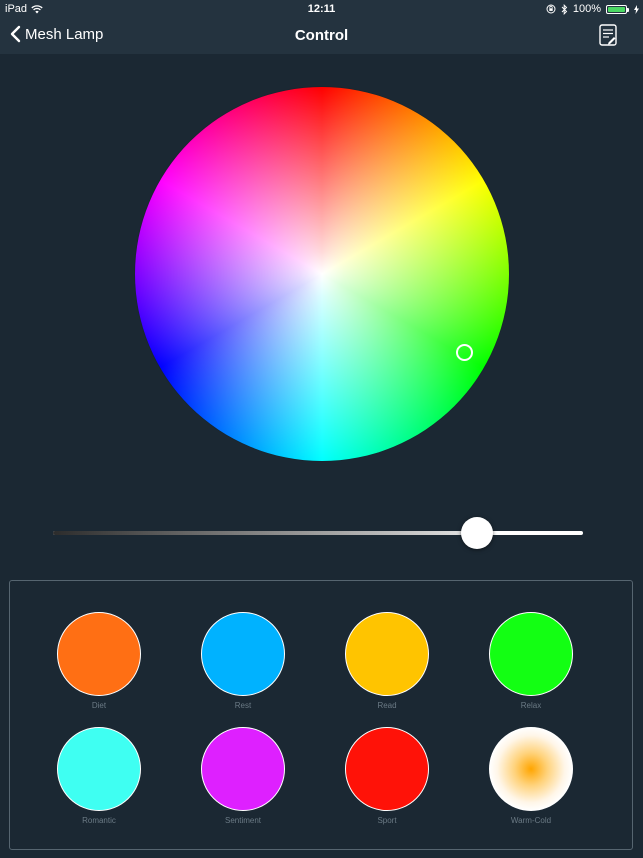 The width and height of the screenshot is (643, 858). What do you see at coordinates (387, 820) in the screenshot?
I see `preset-sport-label: Sport` at bounding box center [387, 820].